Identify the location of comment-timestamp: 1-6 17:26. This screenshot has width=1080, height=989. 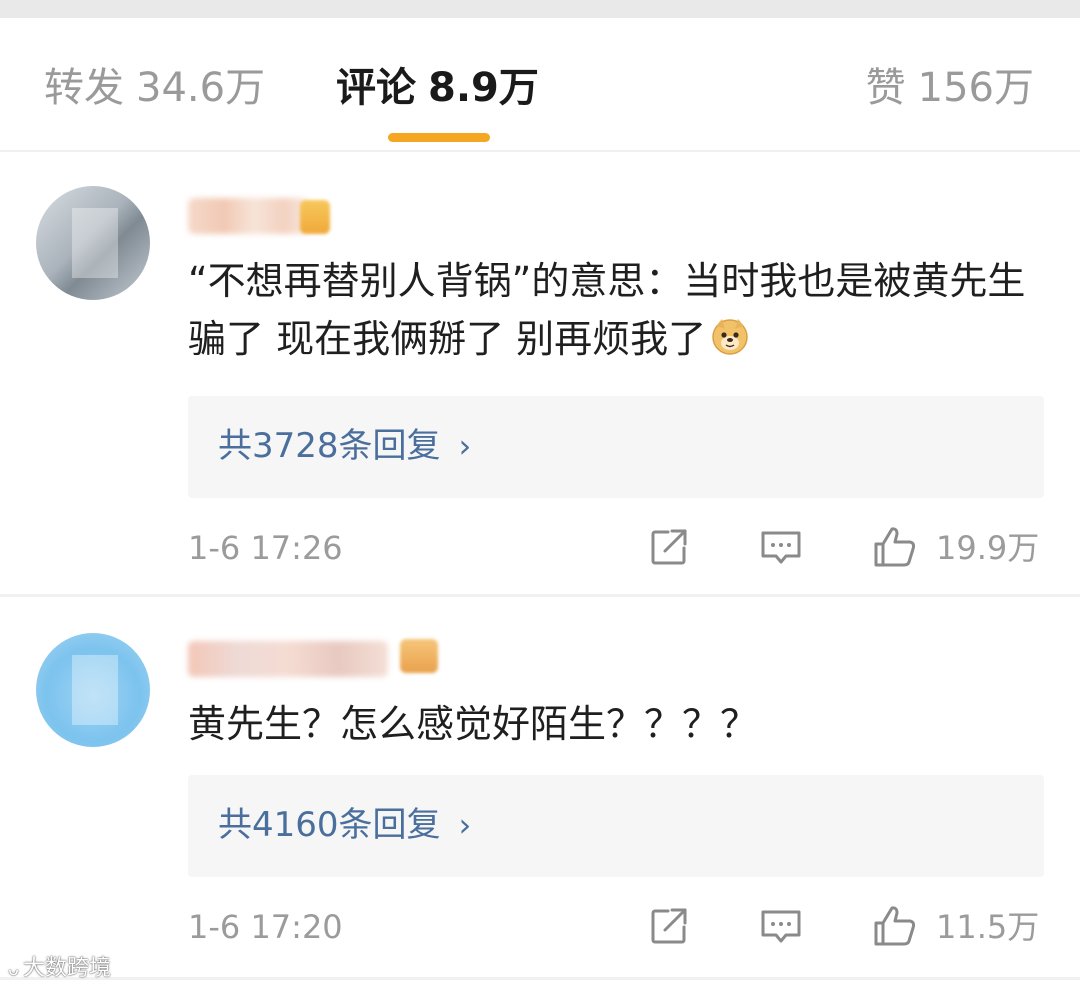
(265, 548).